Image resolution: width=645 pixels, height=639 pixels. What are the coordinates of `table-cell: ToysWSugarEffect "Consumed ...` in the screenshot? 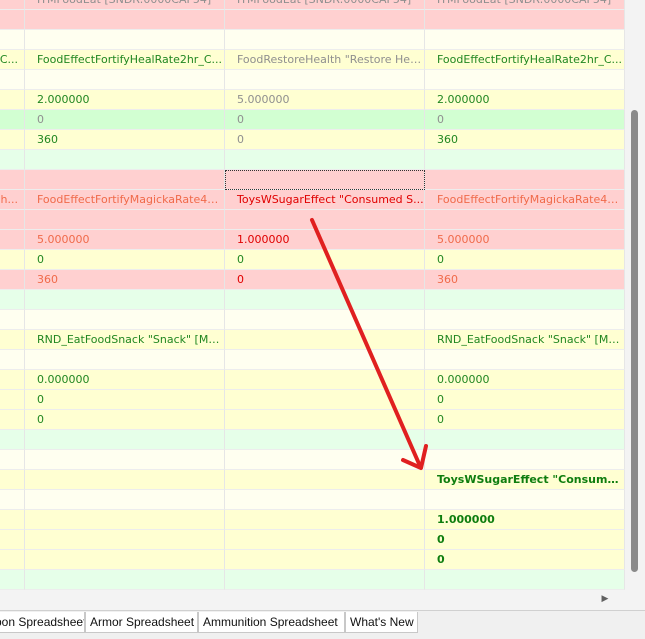 It's located at (525, 480).